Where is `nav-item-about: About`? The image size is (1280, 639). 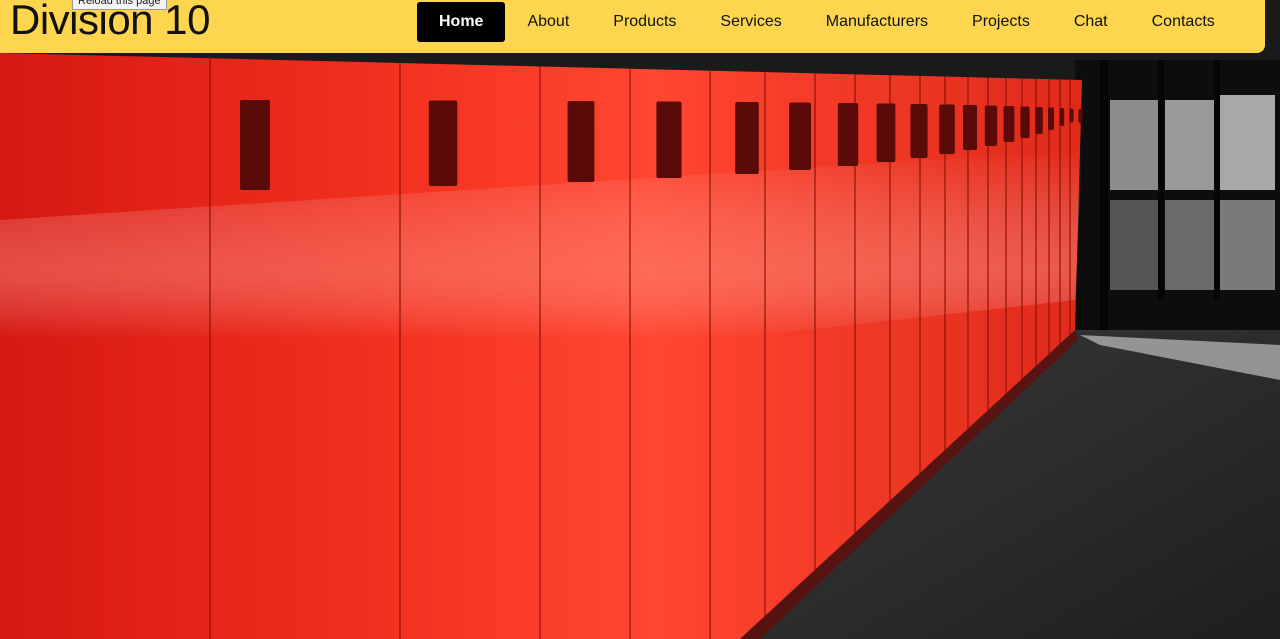
nav-item-about: About is located at coordinates (548, 22).